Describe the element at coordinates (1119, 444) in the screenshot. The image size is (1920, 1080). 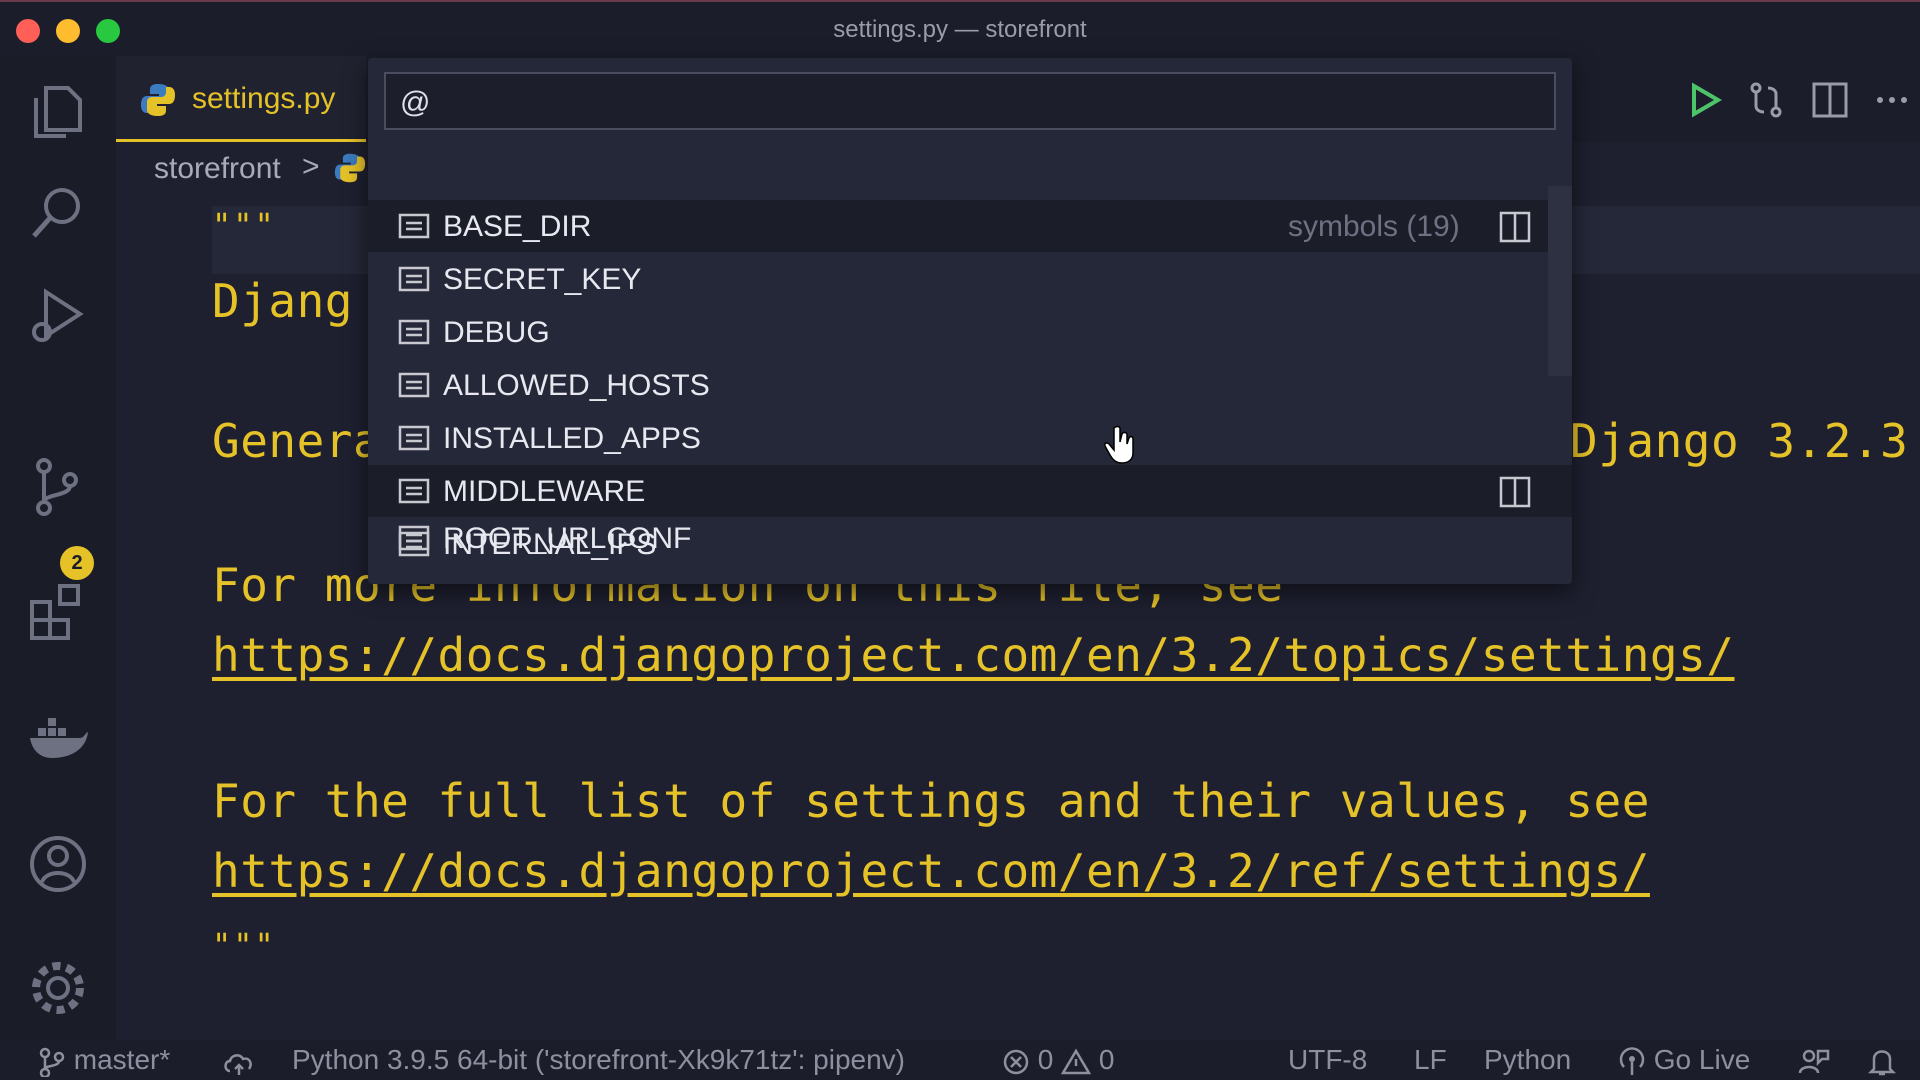
I see `hand-cursor-icon` at that location.